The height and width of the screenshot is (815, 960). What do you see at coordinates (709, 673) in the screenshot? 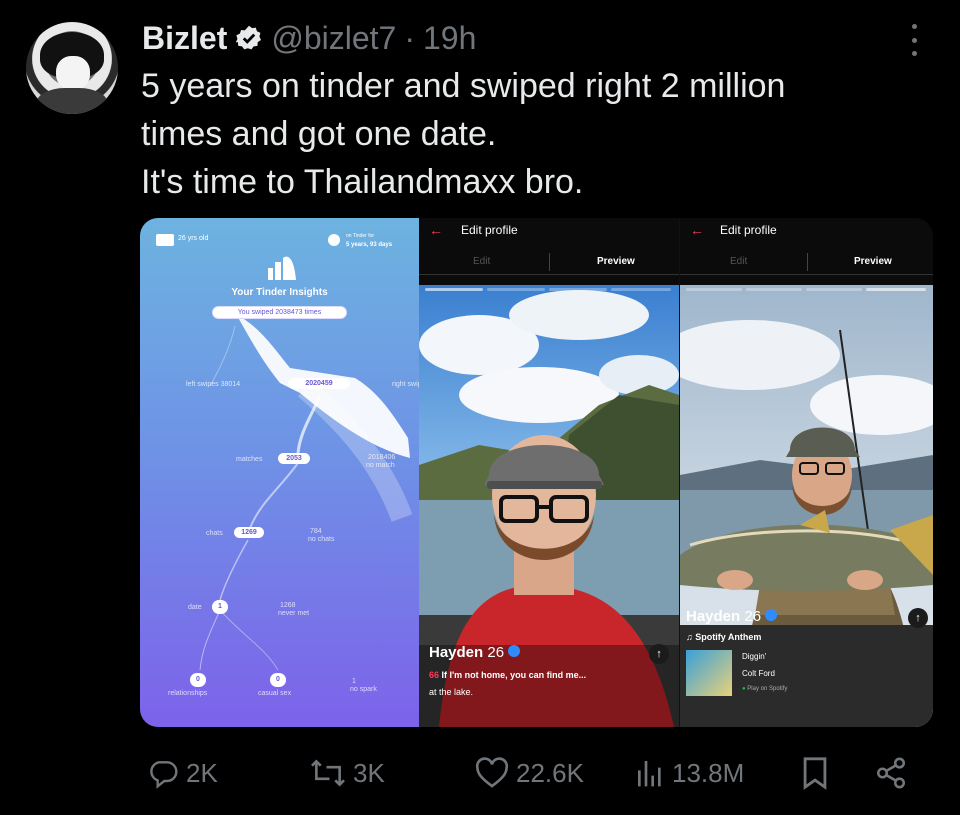
I see `album-cover` at bounding box center [709, 673].